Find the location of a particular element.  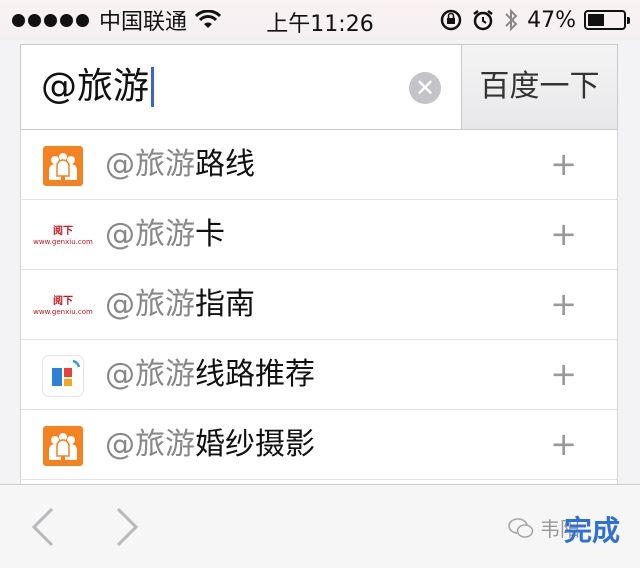

suggestion-text: @旅游路线 is located at coordinates (180, 165).